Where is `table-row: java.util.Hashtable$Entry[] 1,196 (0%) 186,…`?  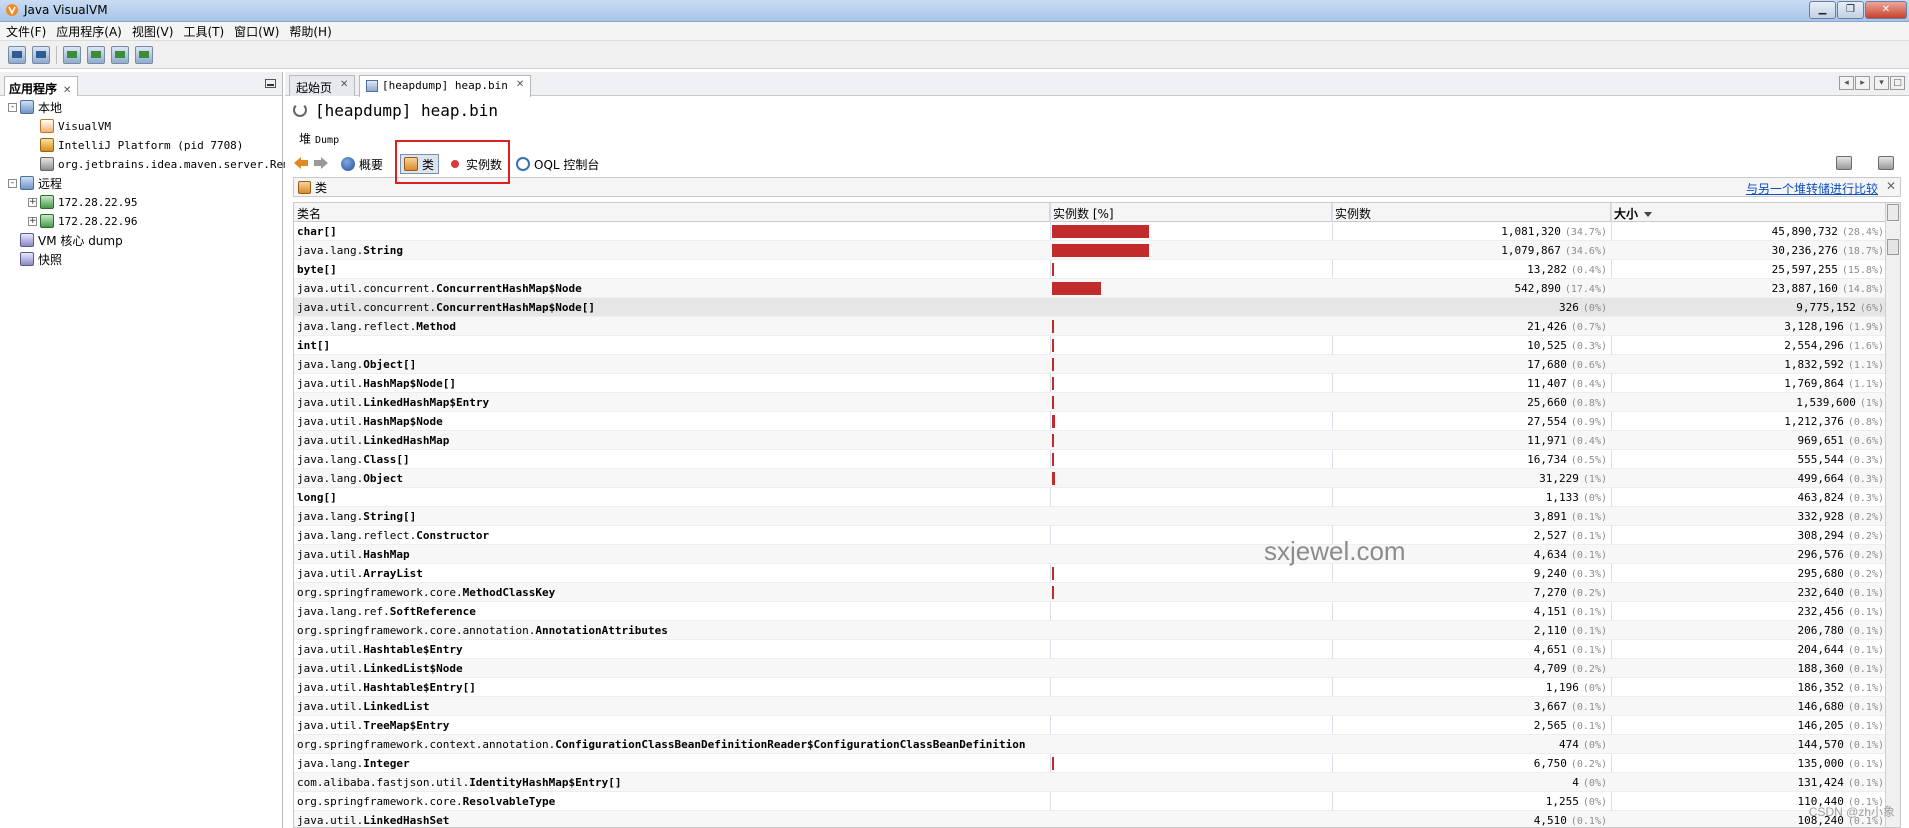 table-row: java.util.Hashtable$Entry[] 1,196 (0%) 186,… is located at coordinates (1090, 687).